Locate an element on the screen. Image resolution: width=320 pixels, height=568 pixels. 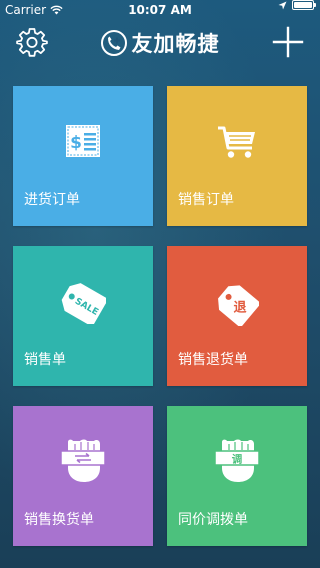
phone-logo-icon is located at coordinates (113, 43).